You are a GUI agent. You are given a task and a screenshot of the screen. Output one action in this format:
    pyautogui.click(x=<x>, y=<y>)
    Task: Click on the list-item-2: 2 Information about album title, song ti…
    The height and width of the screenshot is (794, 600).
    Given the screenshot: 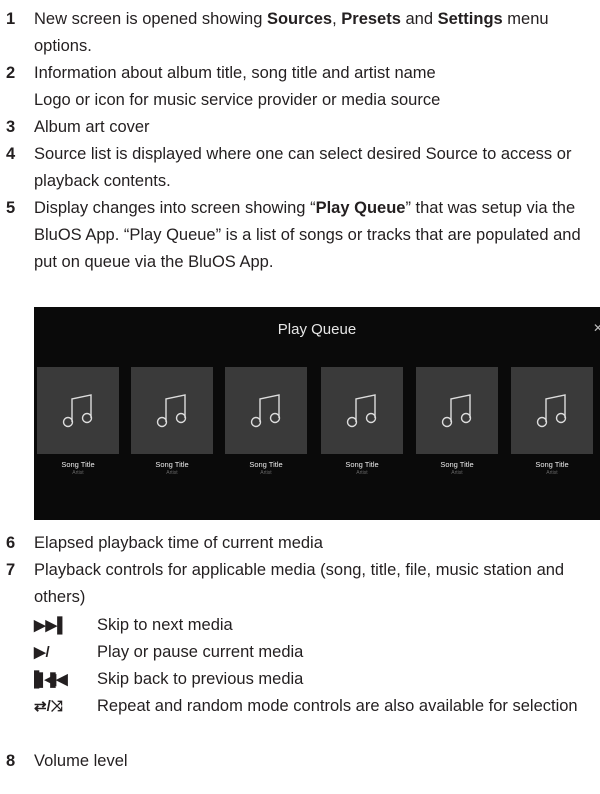 What is the action you would take?
    pyautogui.click(x=301, y=87)
    